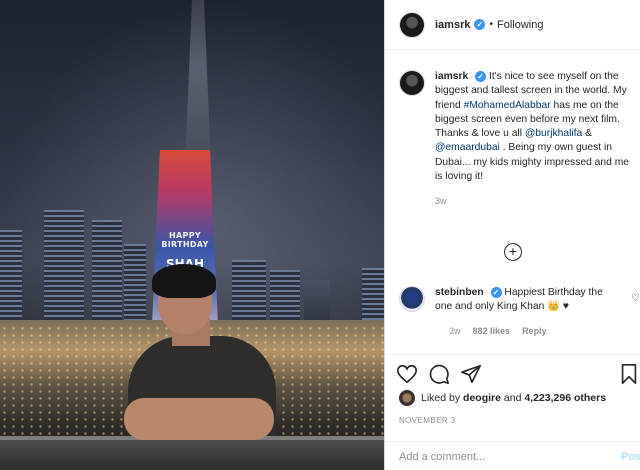 The height and width of the screenshot is (470, 640). I want to click on tower-text-birthday: HAPPY BIRTHDAY, so click(185, 240).